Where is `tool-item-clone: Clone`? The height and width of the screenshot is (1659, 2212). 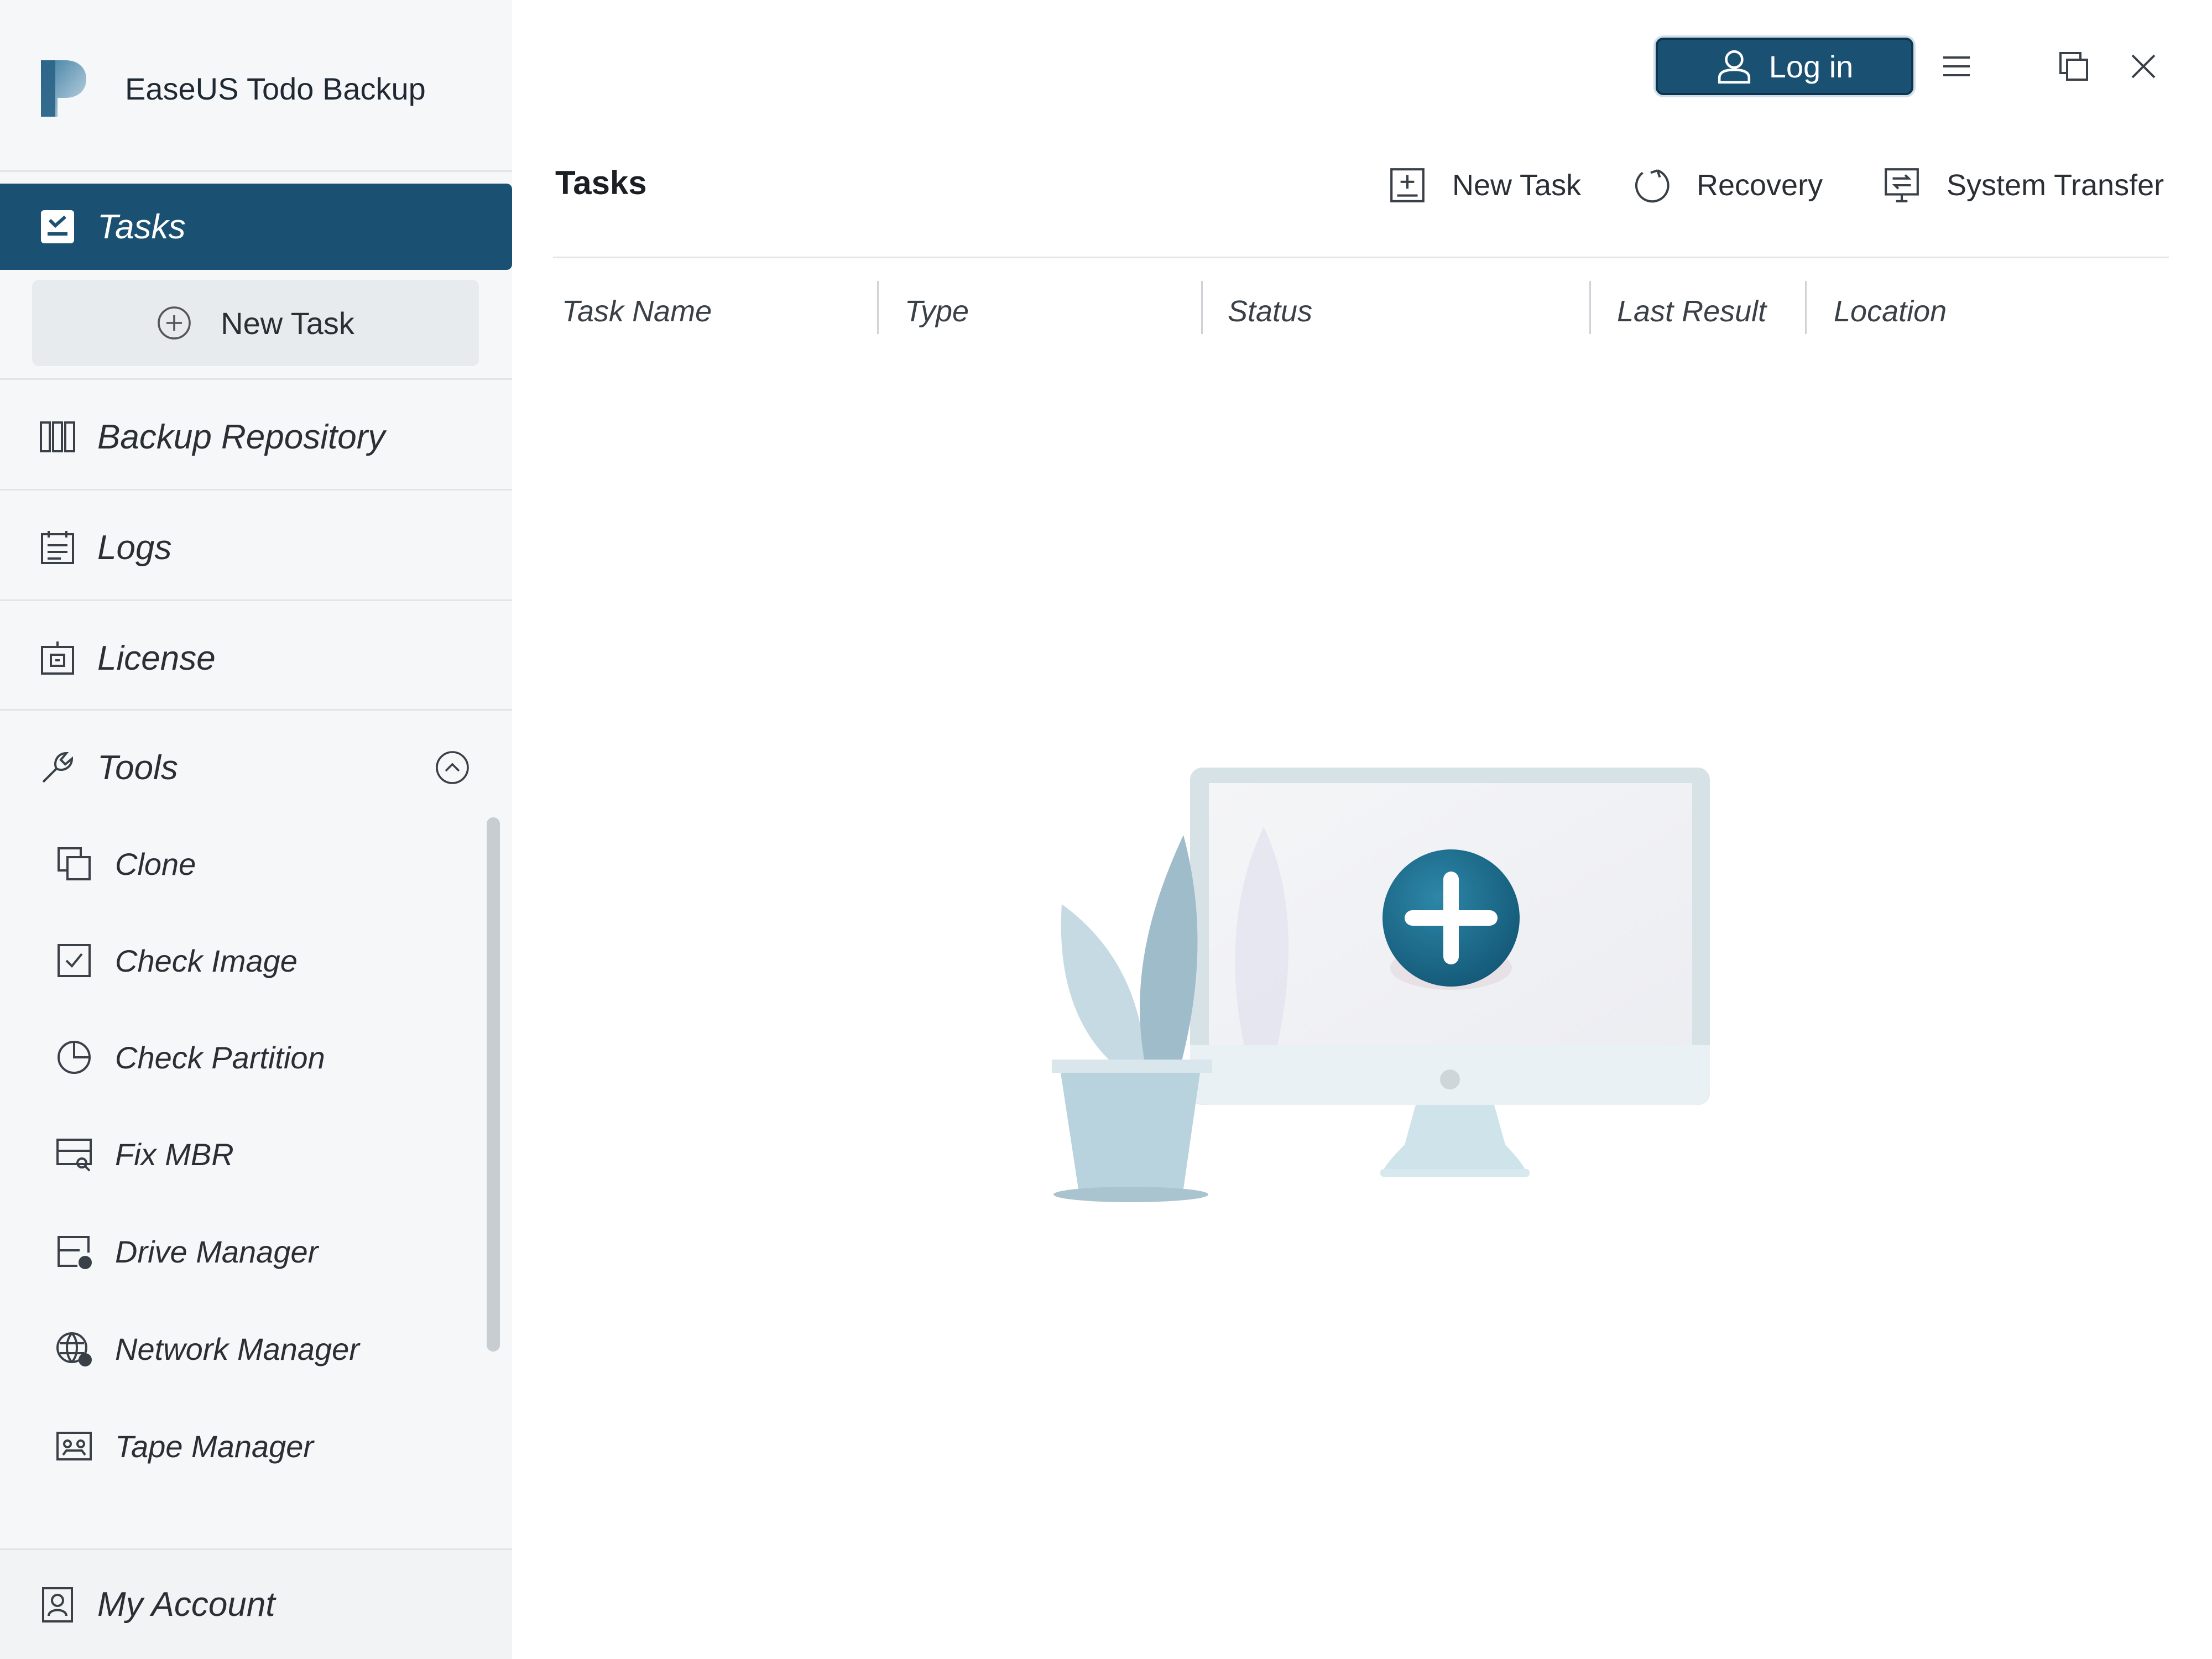 tool-item-clone: Clone is located at coordinates (244, 864).